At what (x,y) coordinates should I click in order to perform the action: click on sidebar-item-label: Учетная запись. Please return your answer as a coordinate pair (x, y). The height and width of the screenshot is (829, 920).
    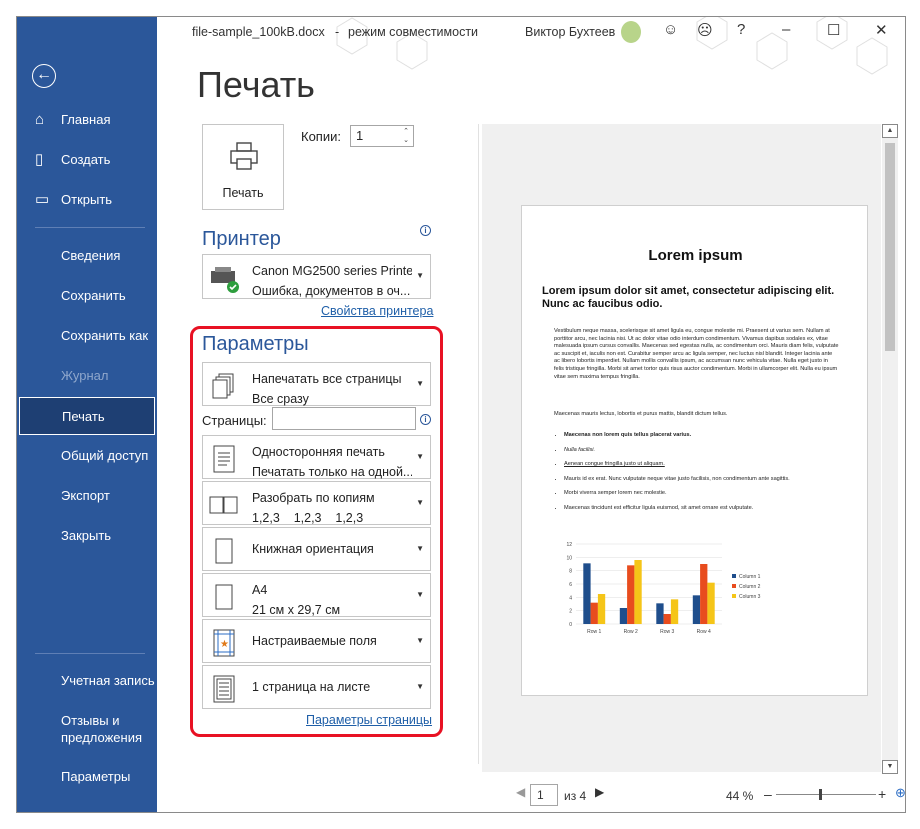
    Looking at the image, I should click on (108, 680).